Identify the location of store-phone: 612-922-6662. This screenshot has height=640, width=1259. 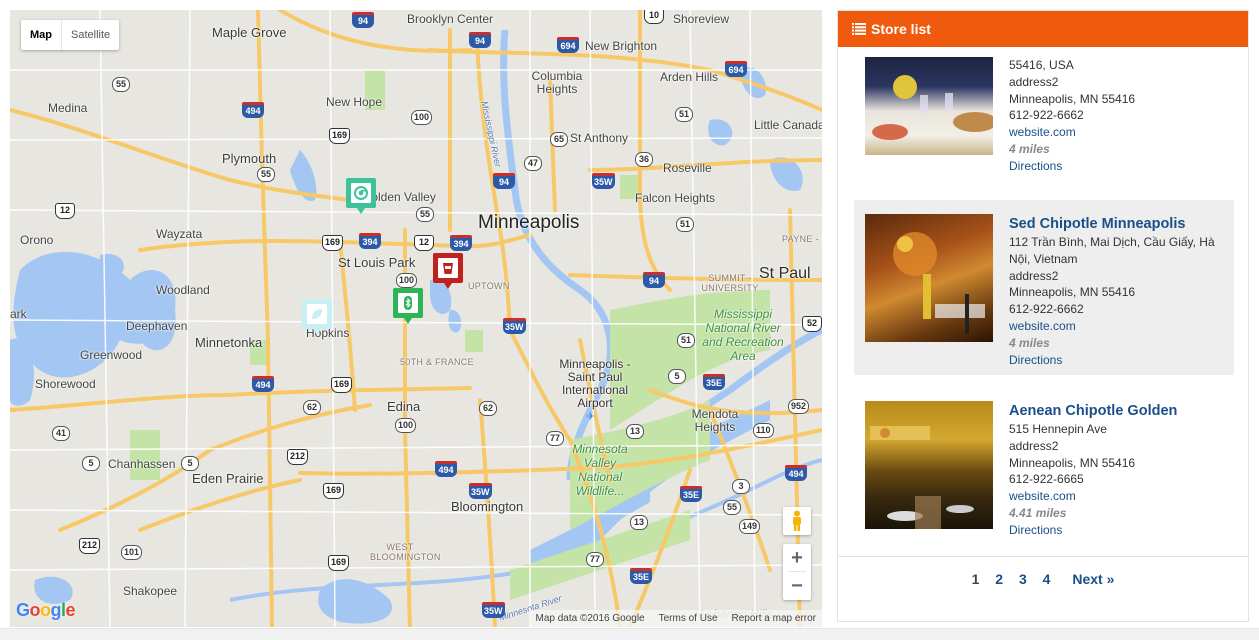
(1046, 115).